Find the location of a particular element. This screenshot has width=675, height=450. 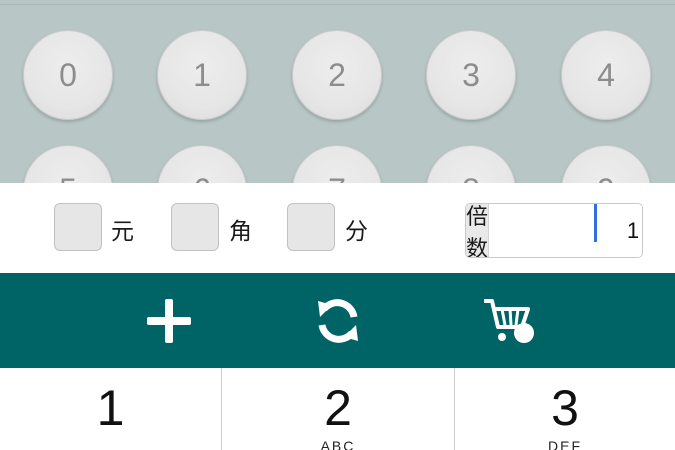

keypad-key-3: 3 DEF is located at coordinates (565, 409).